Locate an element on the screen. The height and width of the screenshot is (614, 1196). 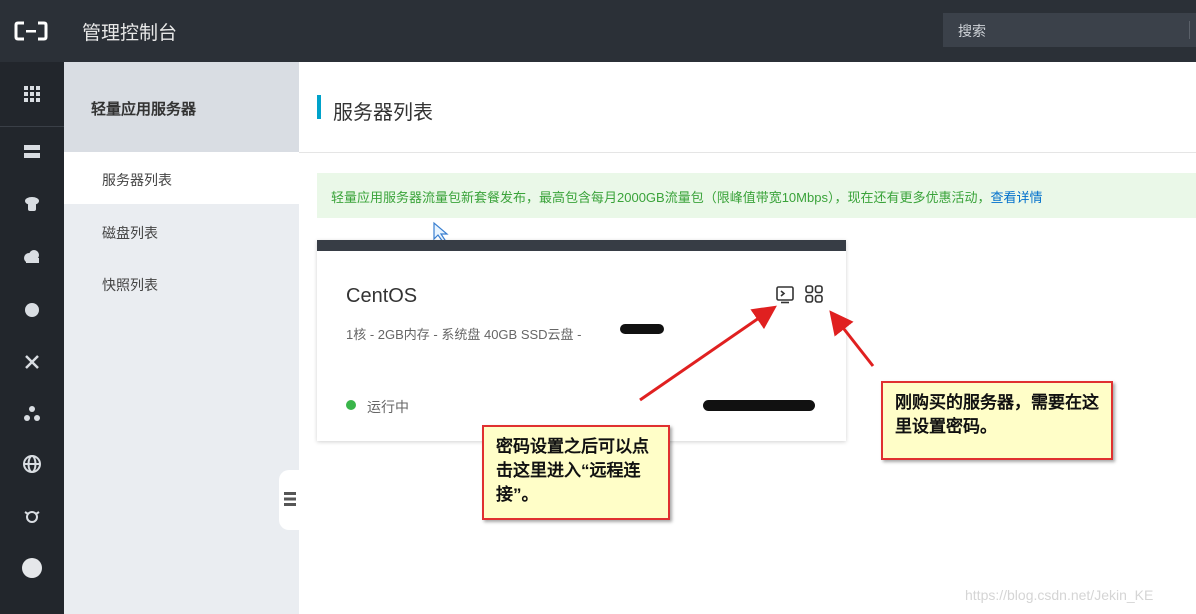
globe-icon is located at coordinates (32, 464).